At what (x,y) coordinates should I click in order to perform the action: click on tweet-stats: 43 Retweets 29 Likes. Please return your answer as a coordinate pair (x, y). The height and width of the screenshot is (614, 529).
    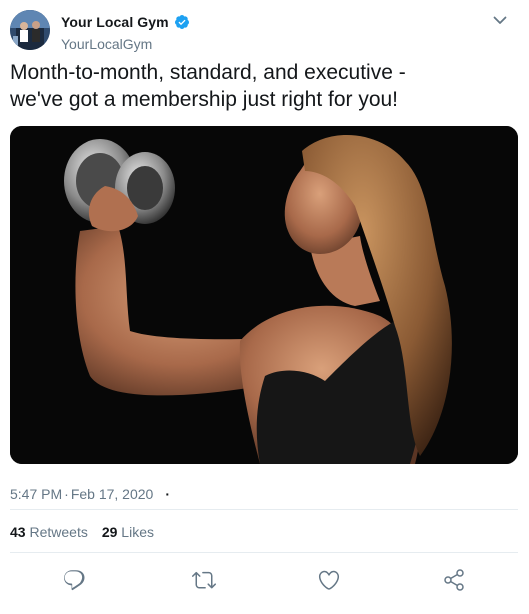
    Looking at the image, I should click on (82, 532).